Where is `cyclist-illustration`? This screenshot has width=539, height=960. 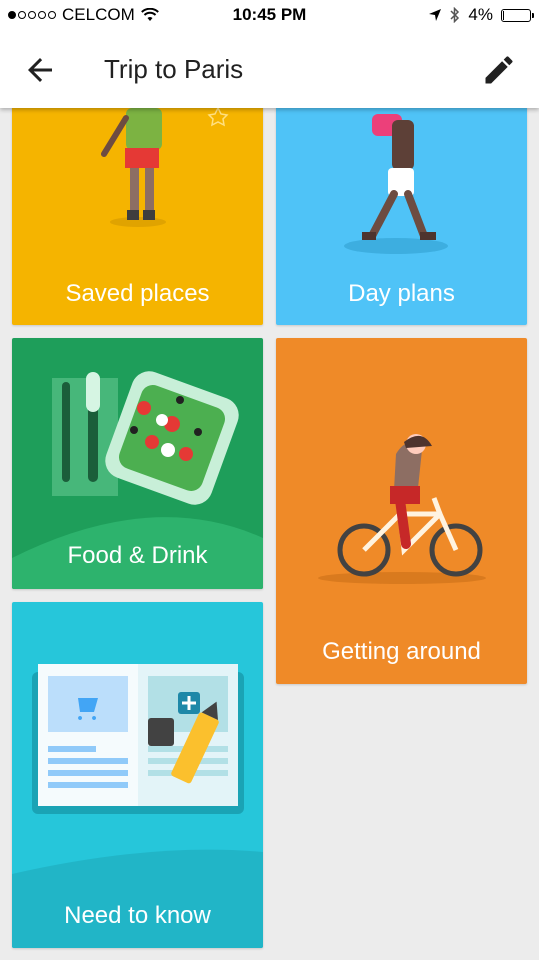 cyclist-illustration is located at coordinates (402, 509).